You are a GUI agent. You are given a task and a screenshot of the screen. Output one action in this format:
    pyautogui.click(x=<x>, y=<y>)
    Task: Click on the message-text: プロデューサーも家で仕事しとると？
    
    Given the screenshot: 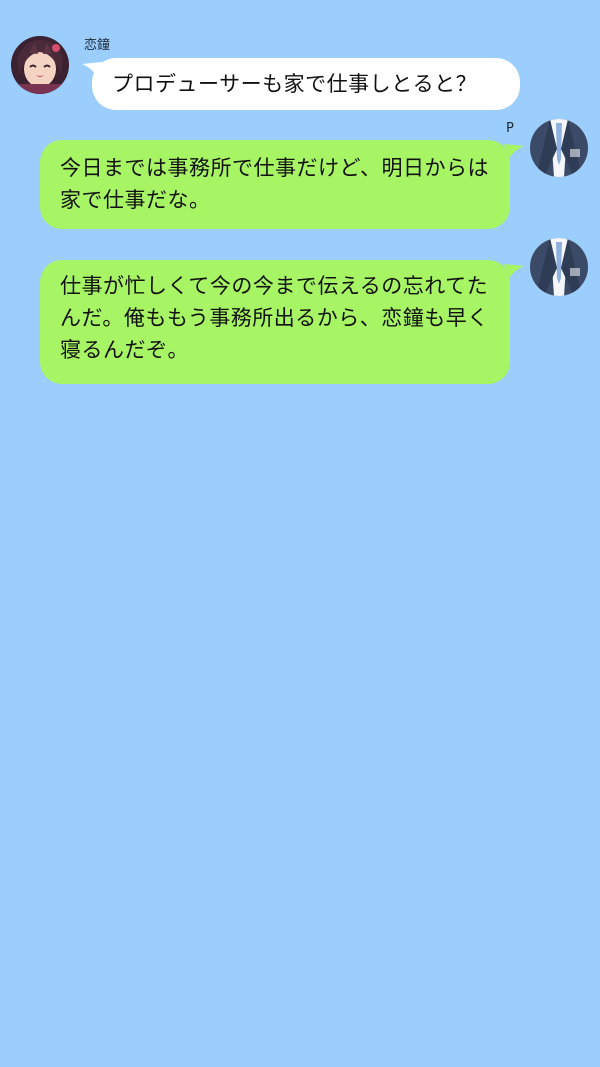 What is the action you would take?
    pyautogui.click(x=295, y=84)
    